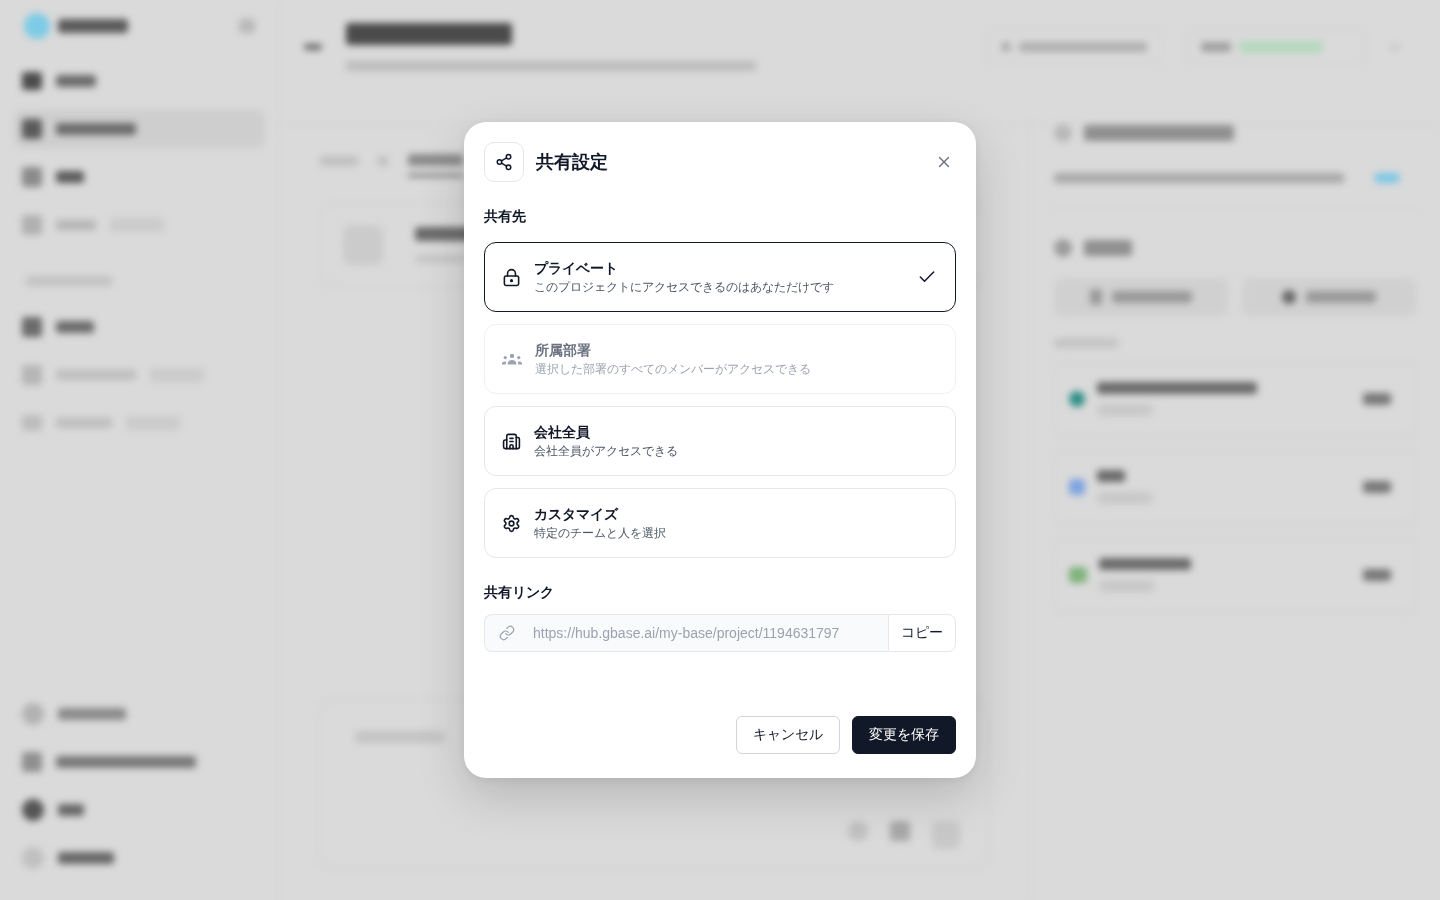  I want to click on option-title: カスタマイズ, so click(577, 514).